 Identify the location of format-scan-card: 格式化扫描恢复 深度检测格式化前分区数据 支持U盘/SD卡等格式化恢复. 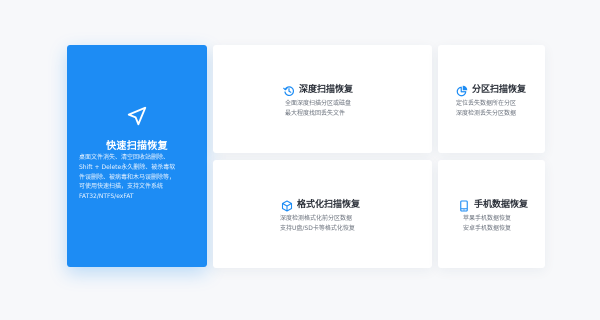
(322, 214).